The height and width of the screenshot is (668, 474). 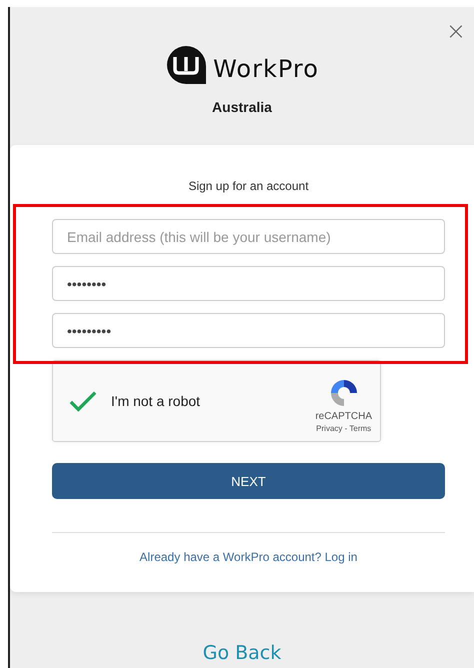 What do you see at coordinates (248, 186) in the screenshot?
I see `form-title: Sign up for an account` at bounding box center [248, 186].